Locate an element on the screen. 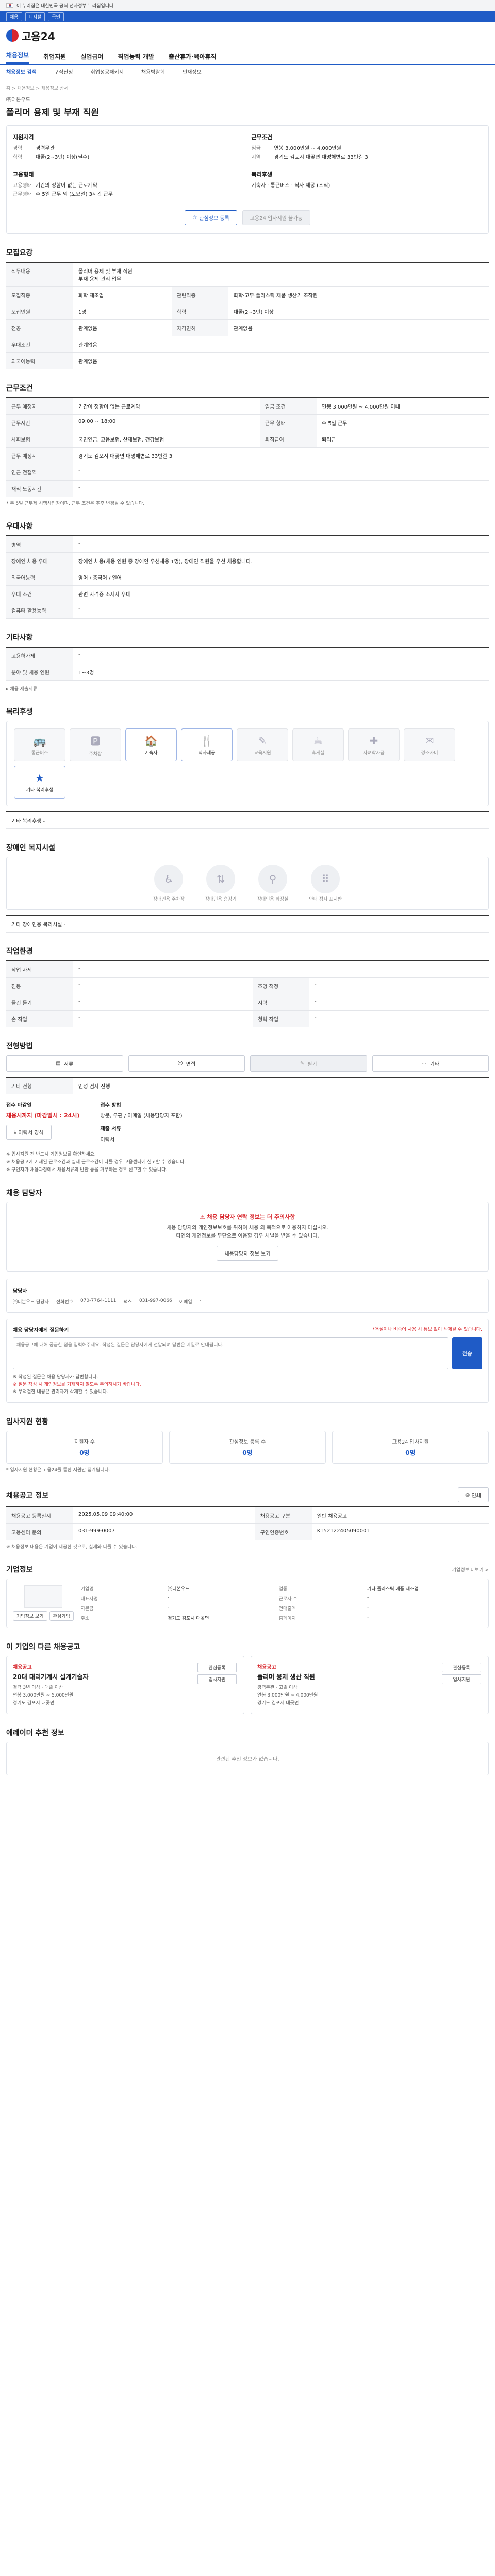 This screenshot has height=2576, width=495. lnb-item-1: 구직신청 is located at coordinates (63, 71).